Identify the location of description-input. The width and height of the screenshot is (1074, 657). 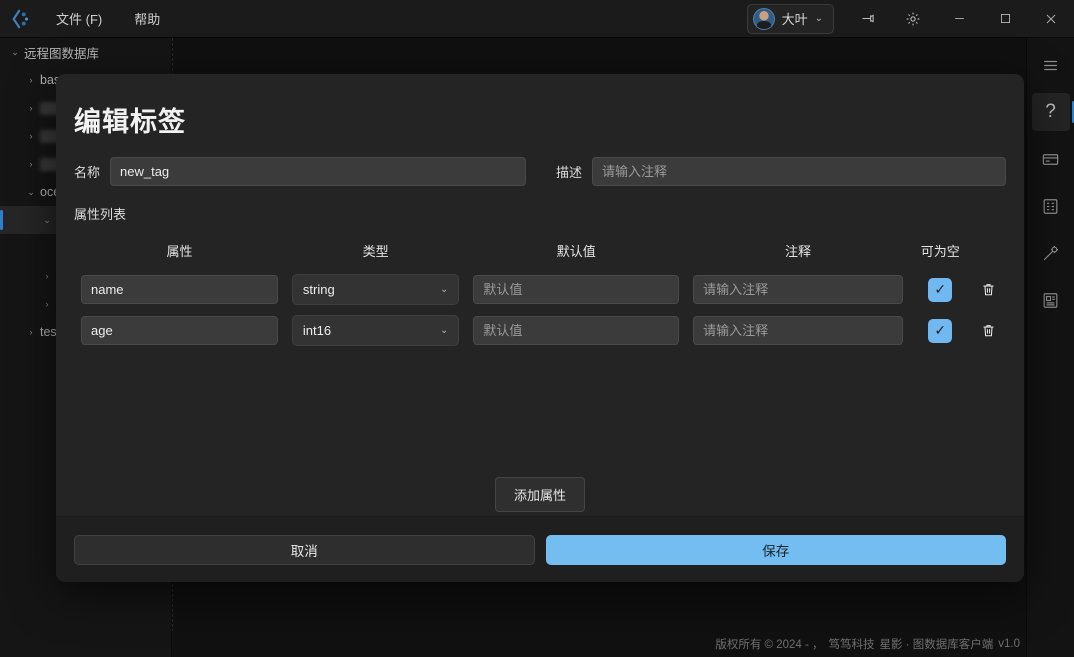
(799, 171).